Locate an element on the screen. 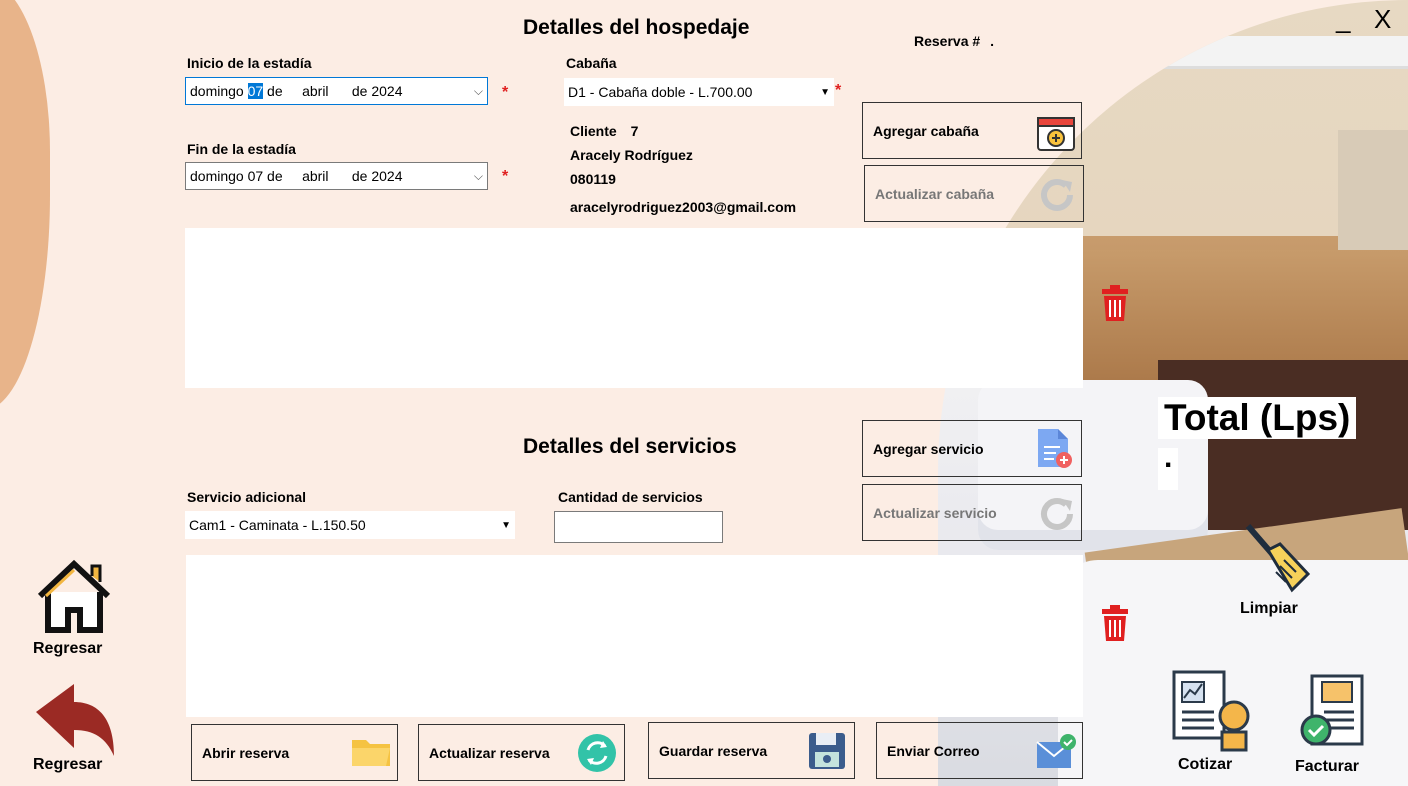 The width and height of the screenshot is (1408, 786). fin-date-picker: domingo 07 de abril de 2024 ⌵ is located at coordinates (336, 176).